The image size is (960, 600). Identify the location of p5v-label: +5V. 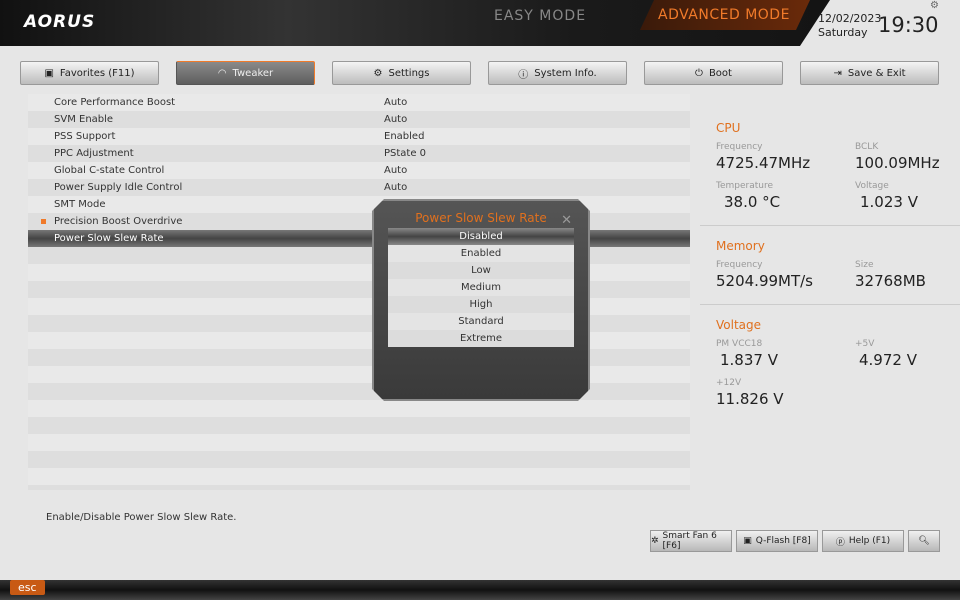
(865, 344).